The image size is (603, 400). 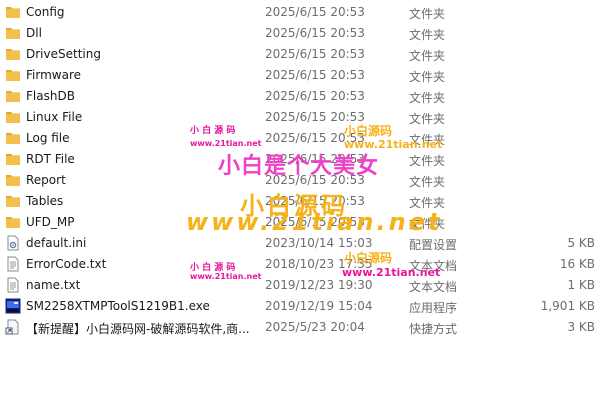 I want to click on file-row: Tables 2025/6/15 20:53 文件夹, so click(x=301, y=201).